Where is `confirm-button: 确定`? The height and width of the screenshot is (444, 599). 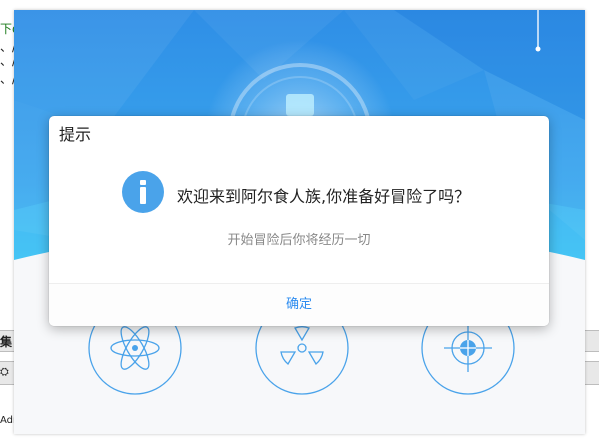
confirm-button: 确定 is located at coordinates (299, 305).